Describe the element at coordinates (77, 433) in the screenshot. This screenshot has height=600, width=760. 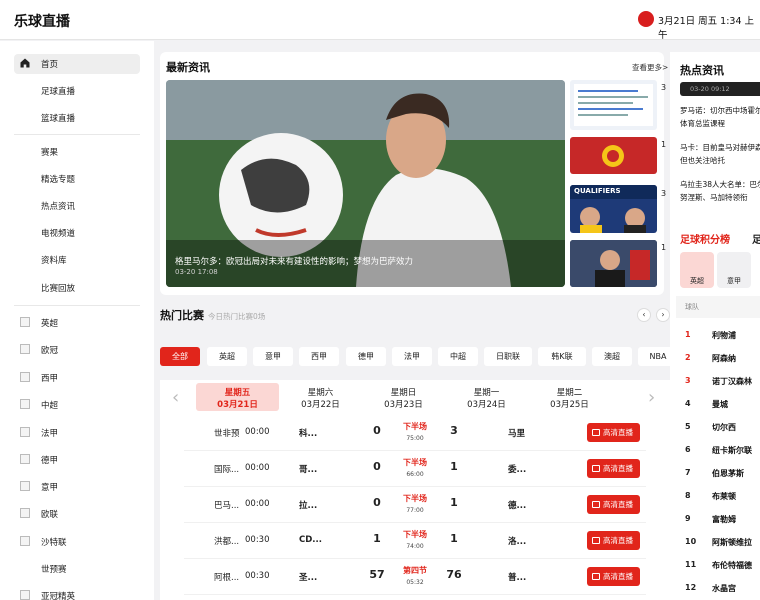
I see `sidebar-league-ligue1: 法甲` at that location.